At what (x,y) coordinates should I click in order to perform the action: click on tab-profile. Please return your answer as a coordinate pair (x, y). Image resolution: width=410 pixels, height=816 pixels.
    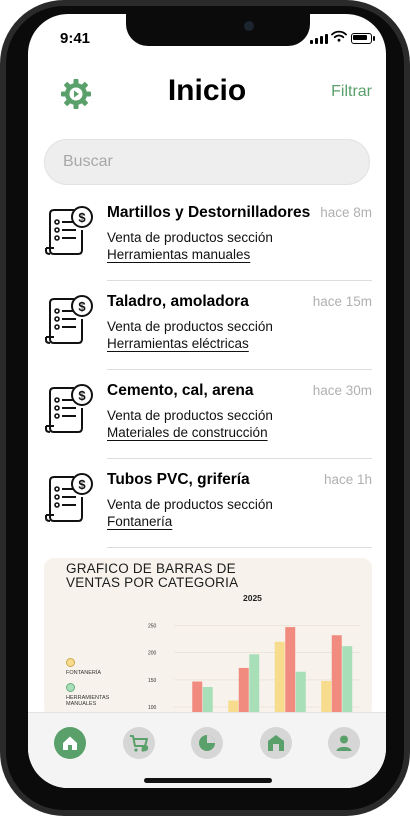
    Looking at the image, I should click on (344, 743).